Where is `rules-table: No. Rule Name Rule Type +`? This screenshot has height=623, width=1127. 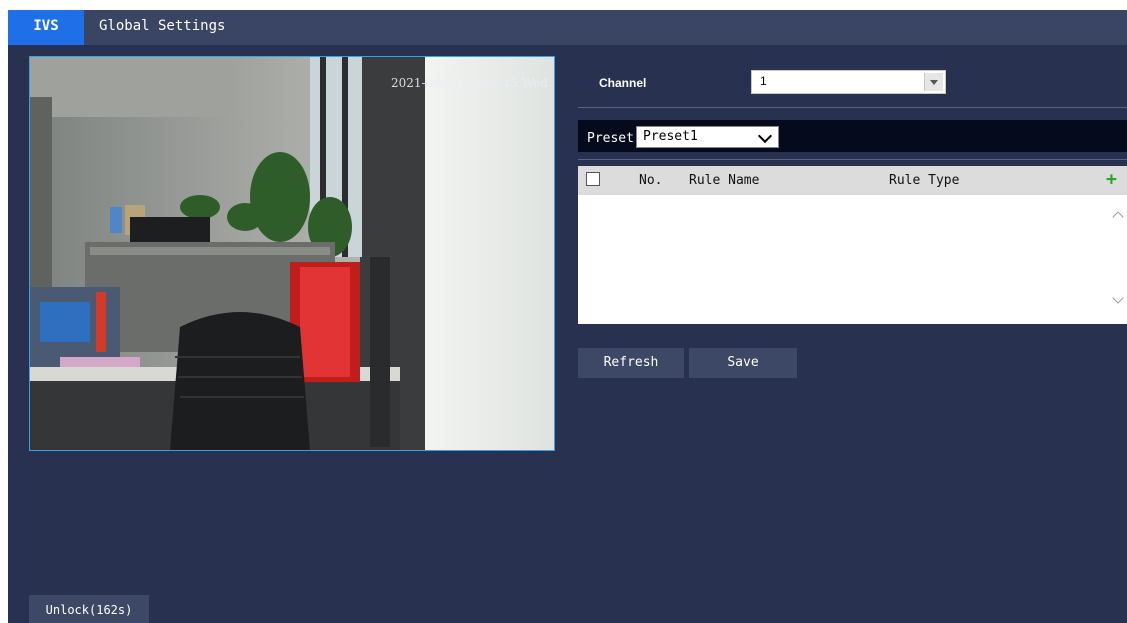
rules-table: No. Rule Name Rule Type + is located at coordinates (852, 245).